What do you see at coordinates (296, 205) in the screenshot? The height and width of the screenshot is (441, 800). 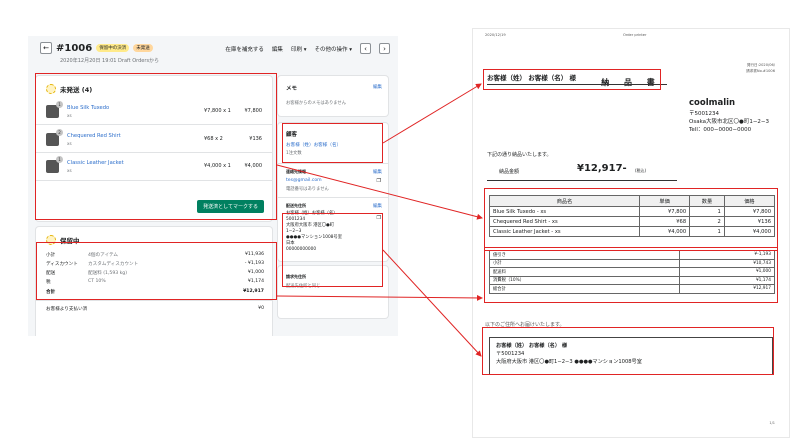 I see `shipping-title: 配送先住所` at bounding box center [296, 205].